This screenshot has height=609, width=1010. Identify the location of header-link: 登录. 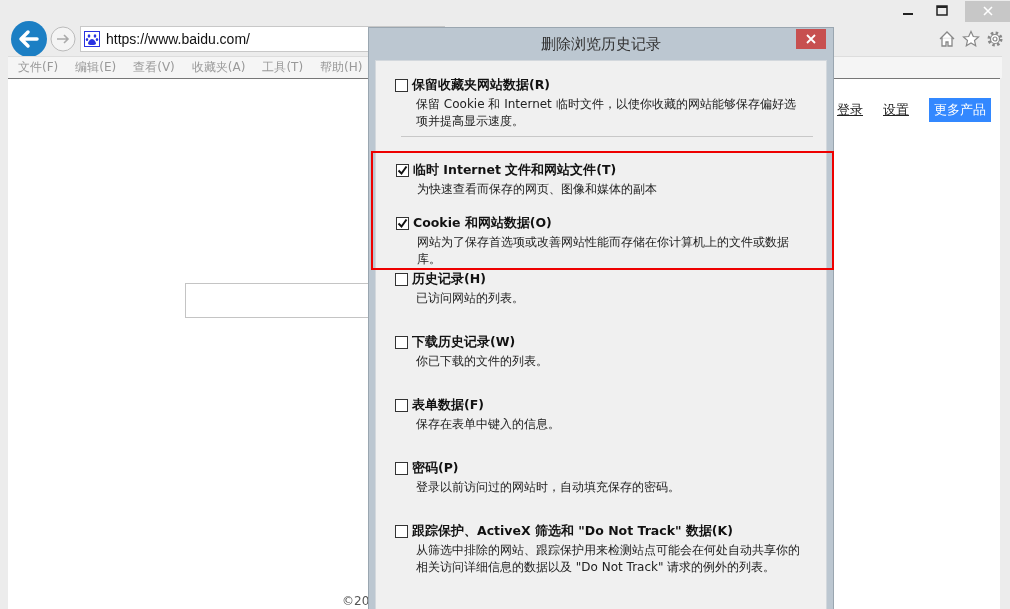
(850, 110).